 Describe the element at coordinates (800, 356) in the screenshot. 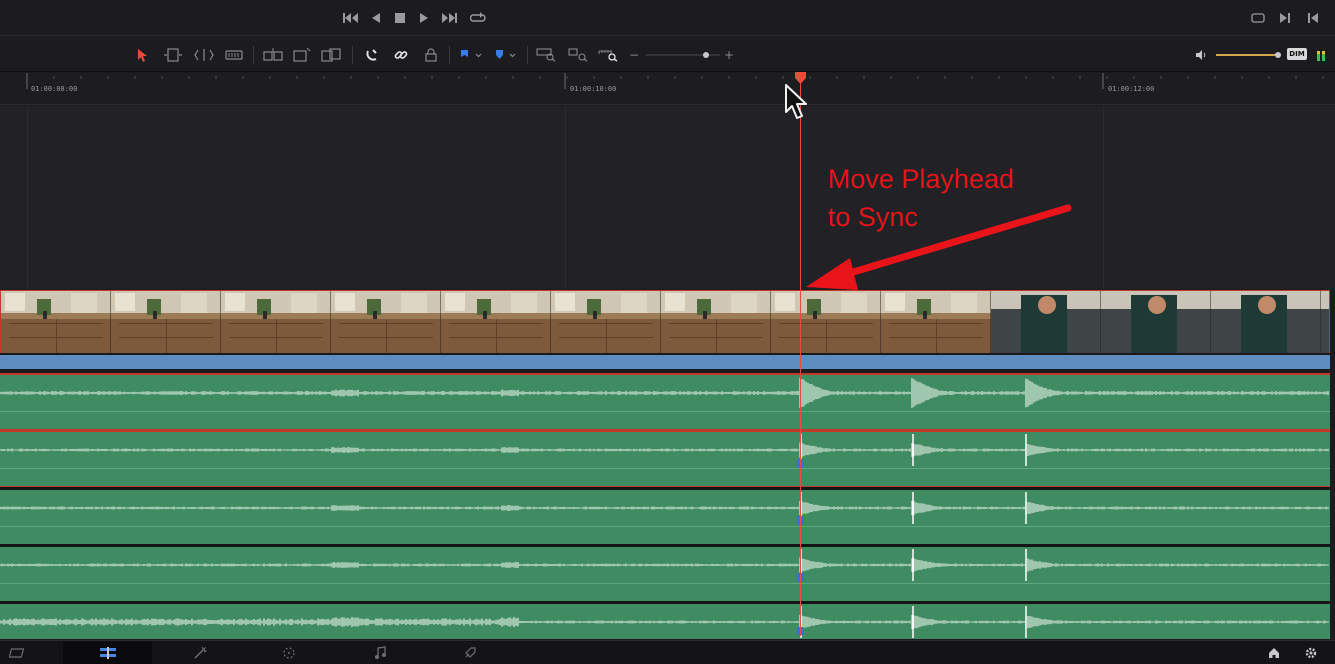

I see `playhead-line` at that location.